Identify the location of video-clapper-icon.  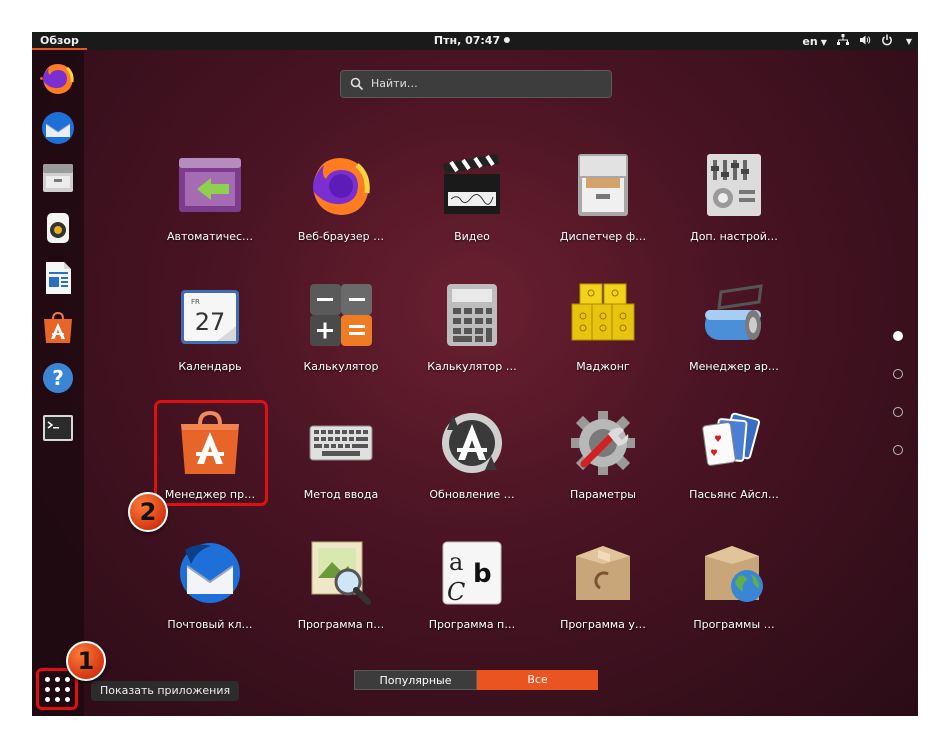
(471, 184).